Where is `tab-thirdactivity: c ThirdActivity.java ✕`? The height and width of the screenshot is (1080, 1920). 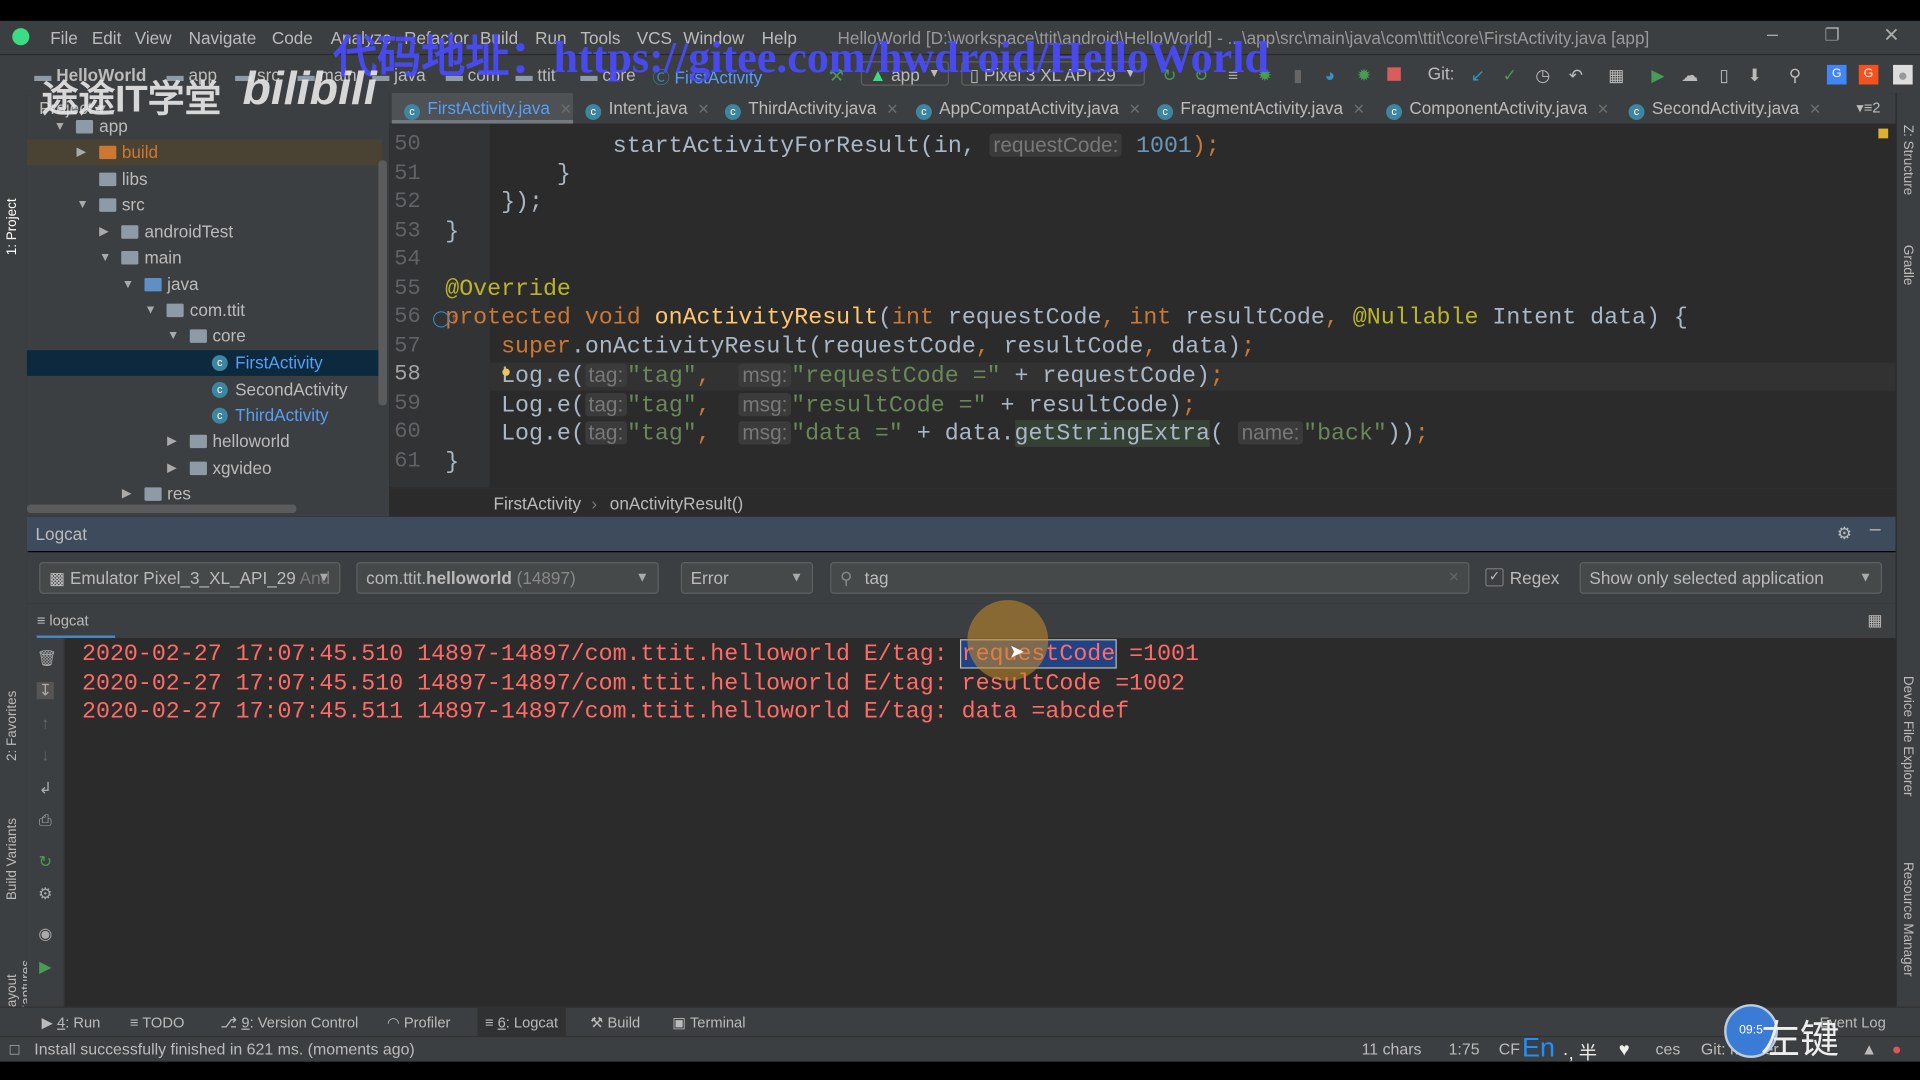
tab-thirdactivity: c ThirdActivity.java ✕ is located at coordinates (808, 108).